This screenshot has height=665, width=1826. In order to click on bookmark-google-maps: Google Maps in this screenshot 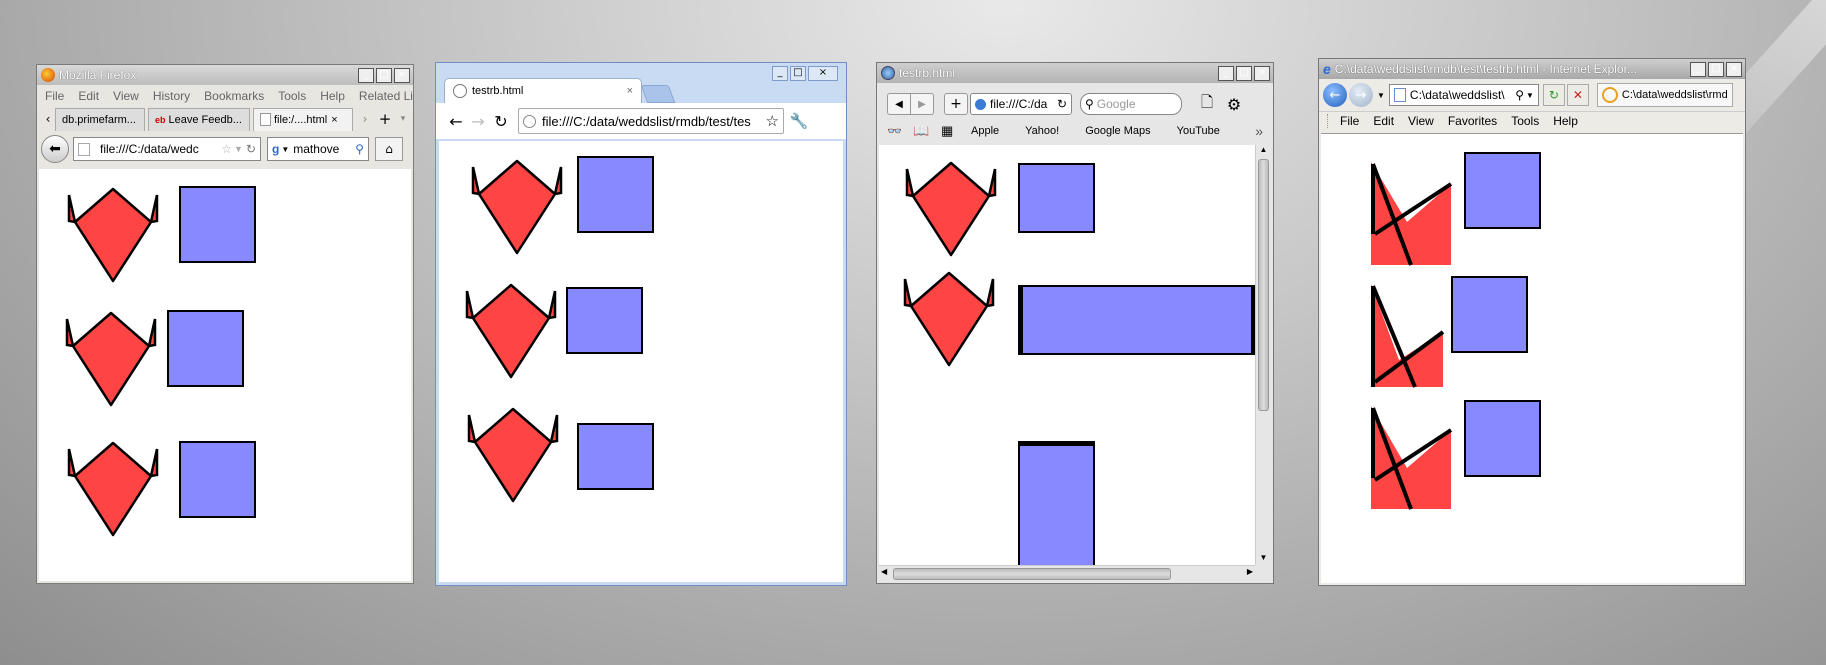, I will do `click(1117, 131)`.